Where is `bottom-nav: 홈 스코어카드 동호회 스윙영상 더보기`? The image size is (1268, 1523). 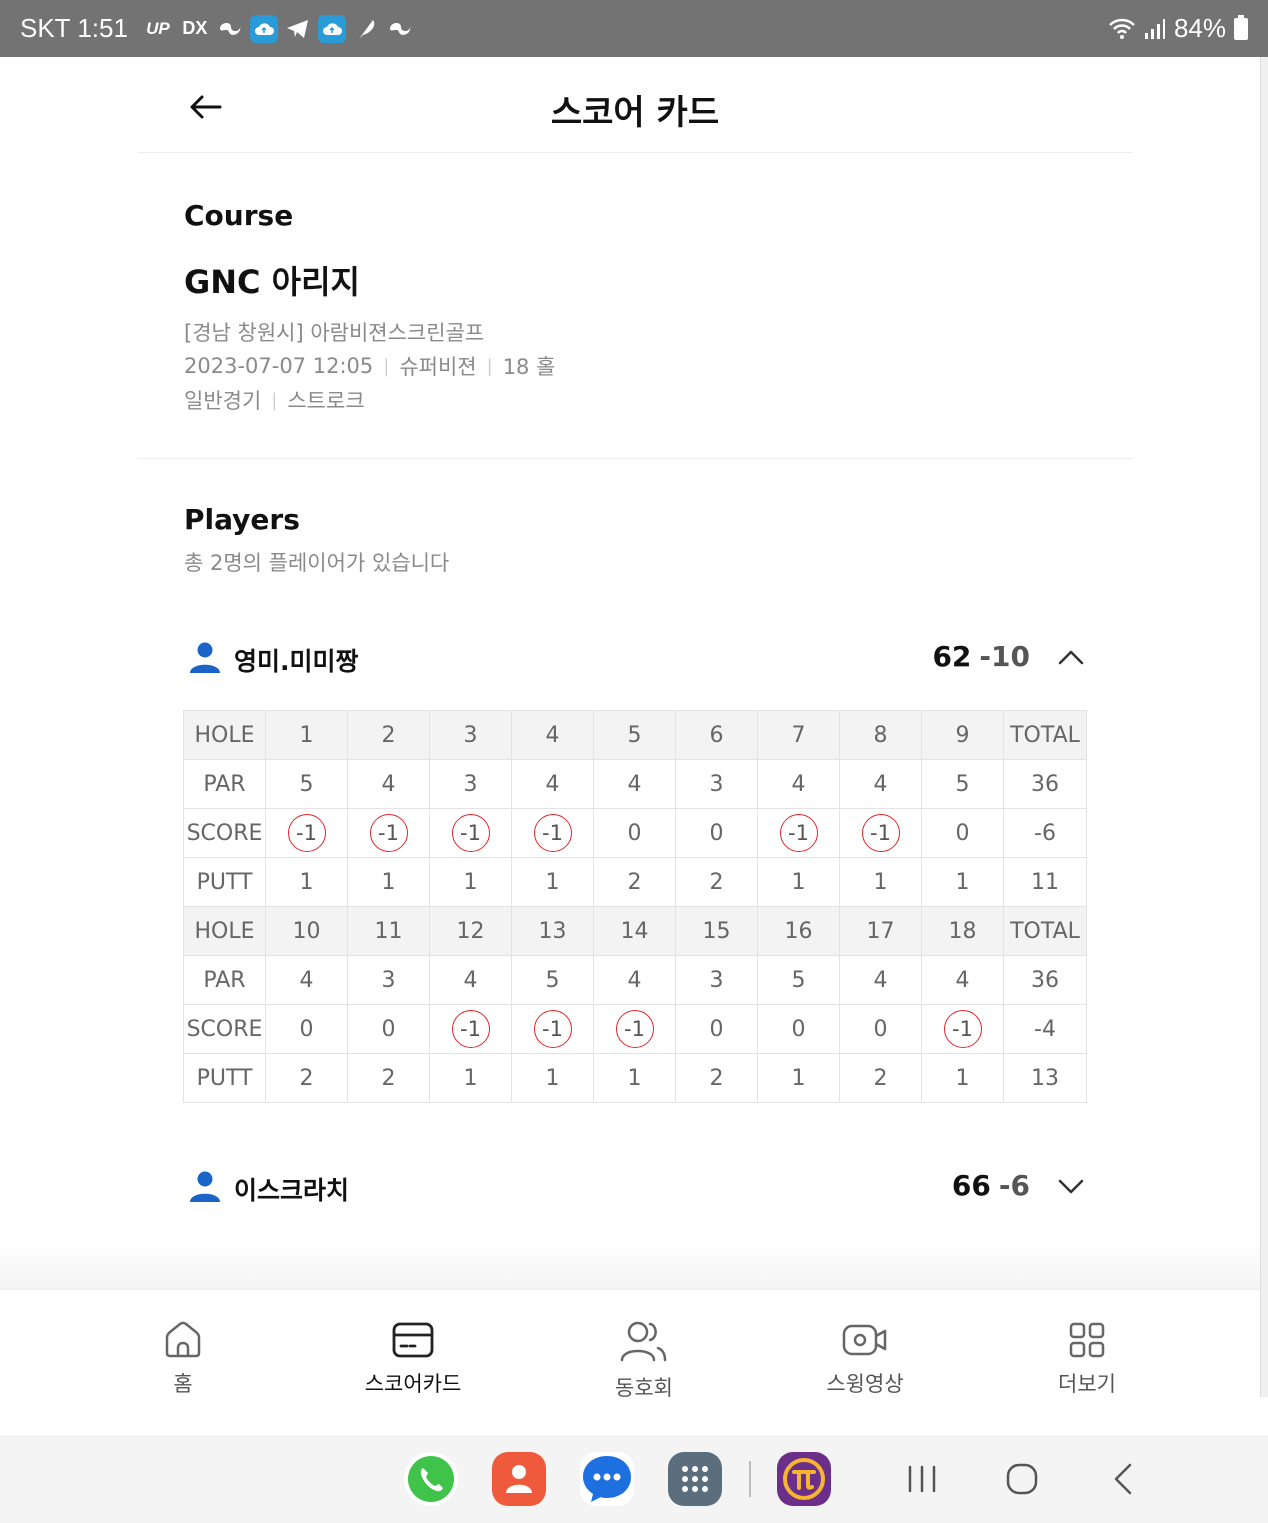 bottom-nav: 홈 스코어카드 동호회 스윙영상 더보기 is located at coordinates (630, 1362).